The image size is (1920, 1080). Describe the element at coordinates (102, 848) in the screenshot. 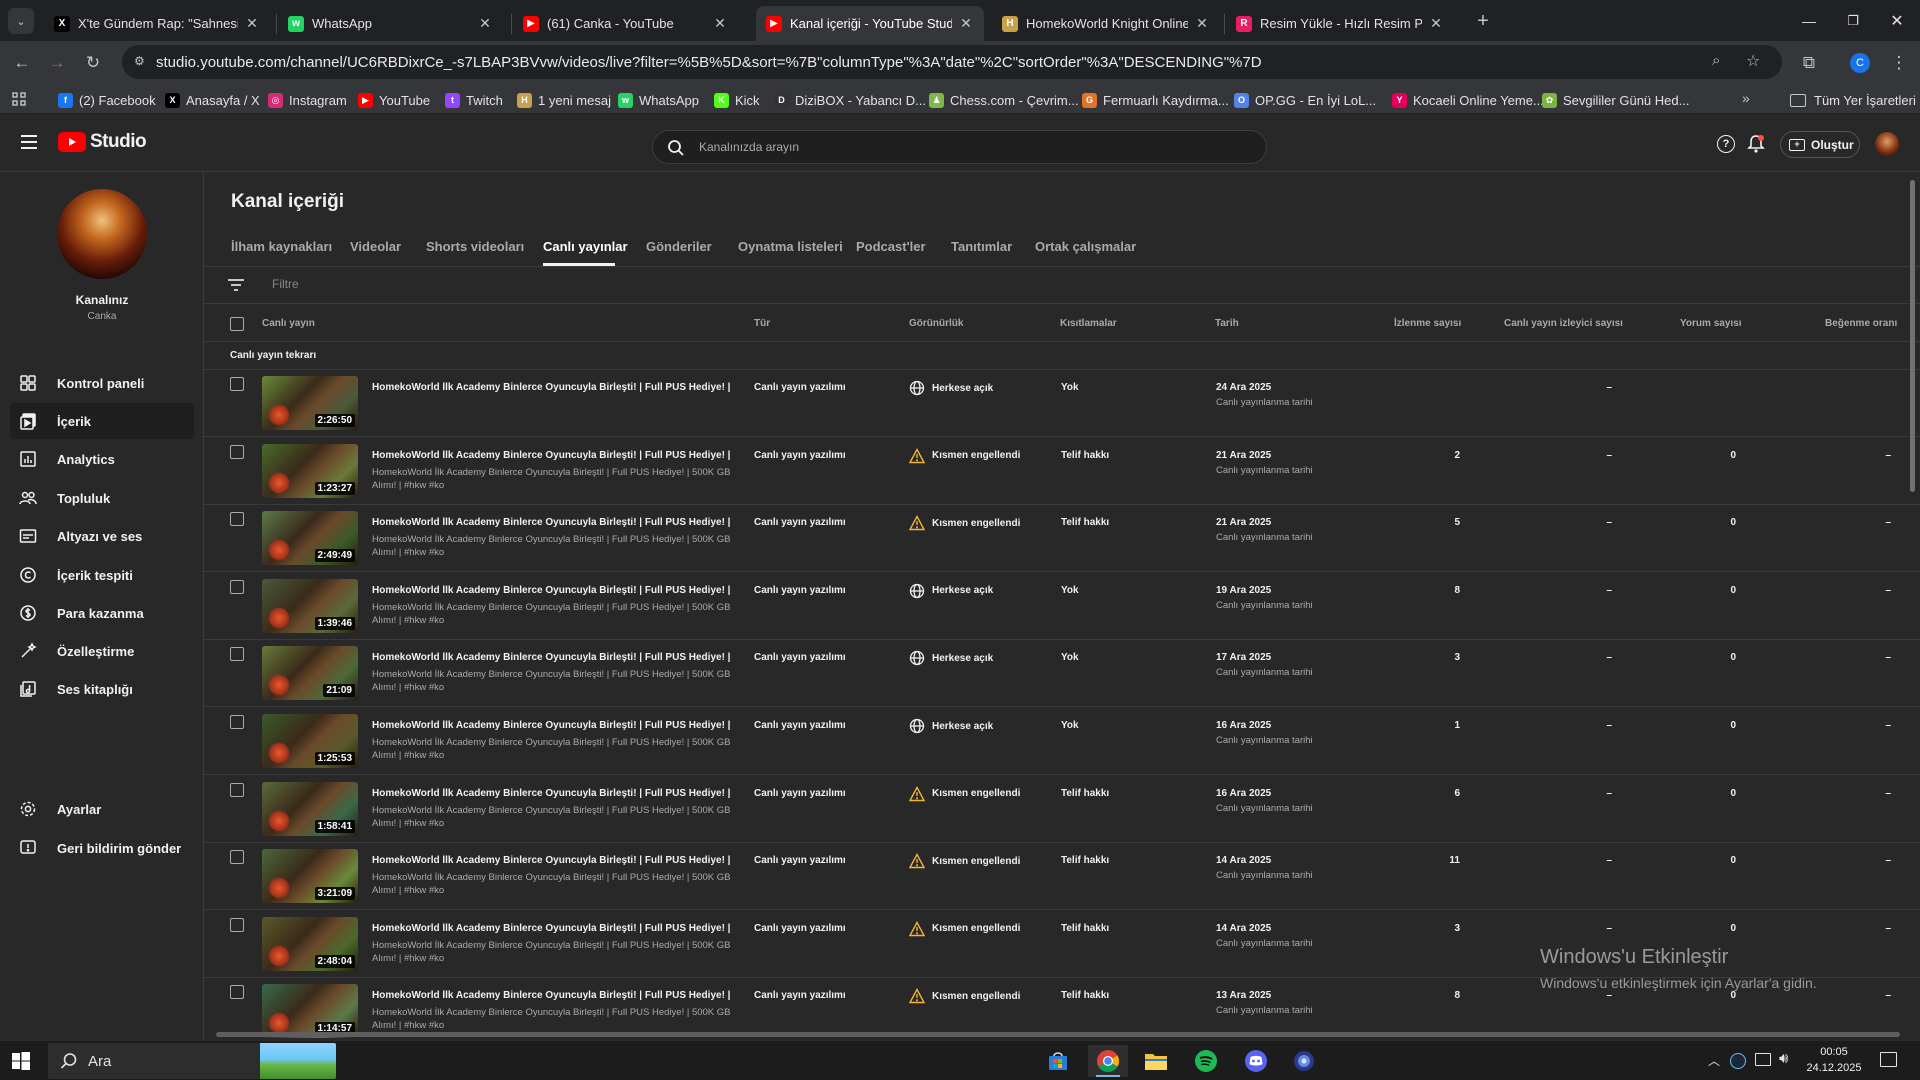

I see `sidebar-item-feedback: Geri bildirim gönder` at that location.